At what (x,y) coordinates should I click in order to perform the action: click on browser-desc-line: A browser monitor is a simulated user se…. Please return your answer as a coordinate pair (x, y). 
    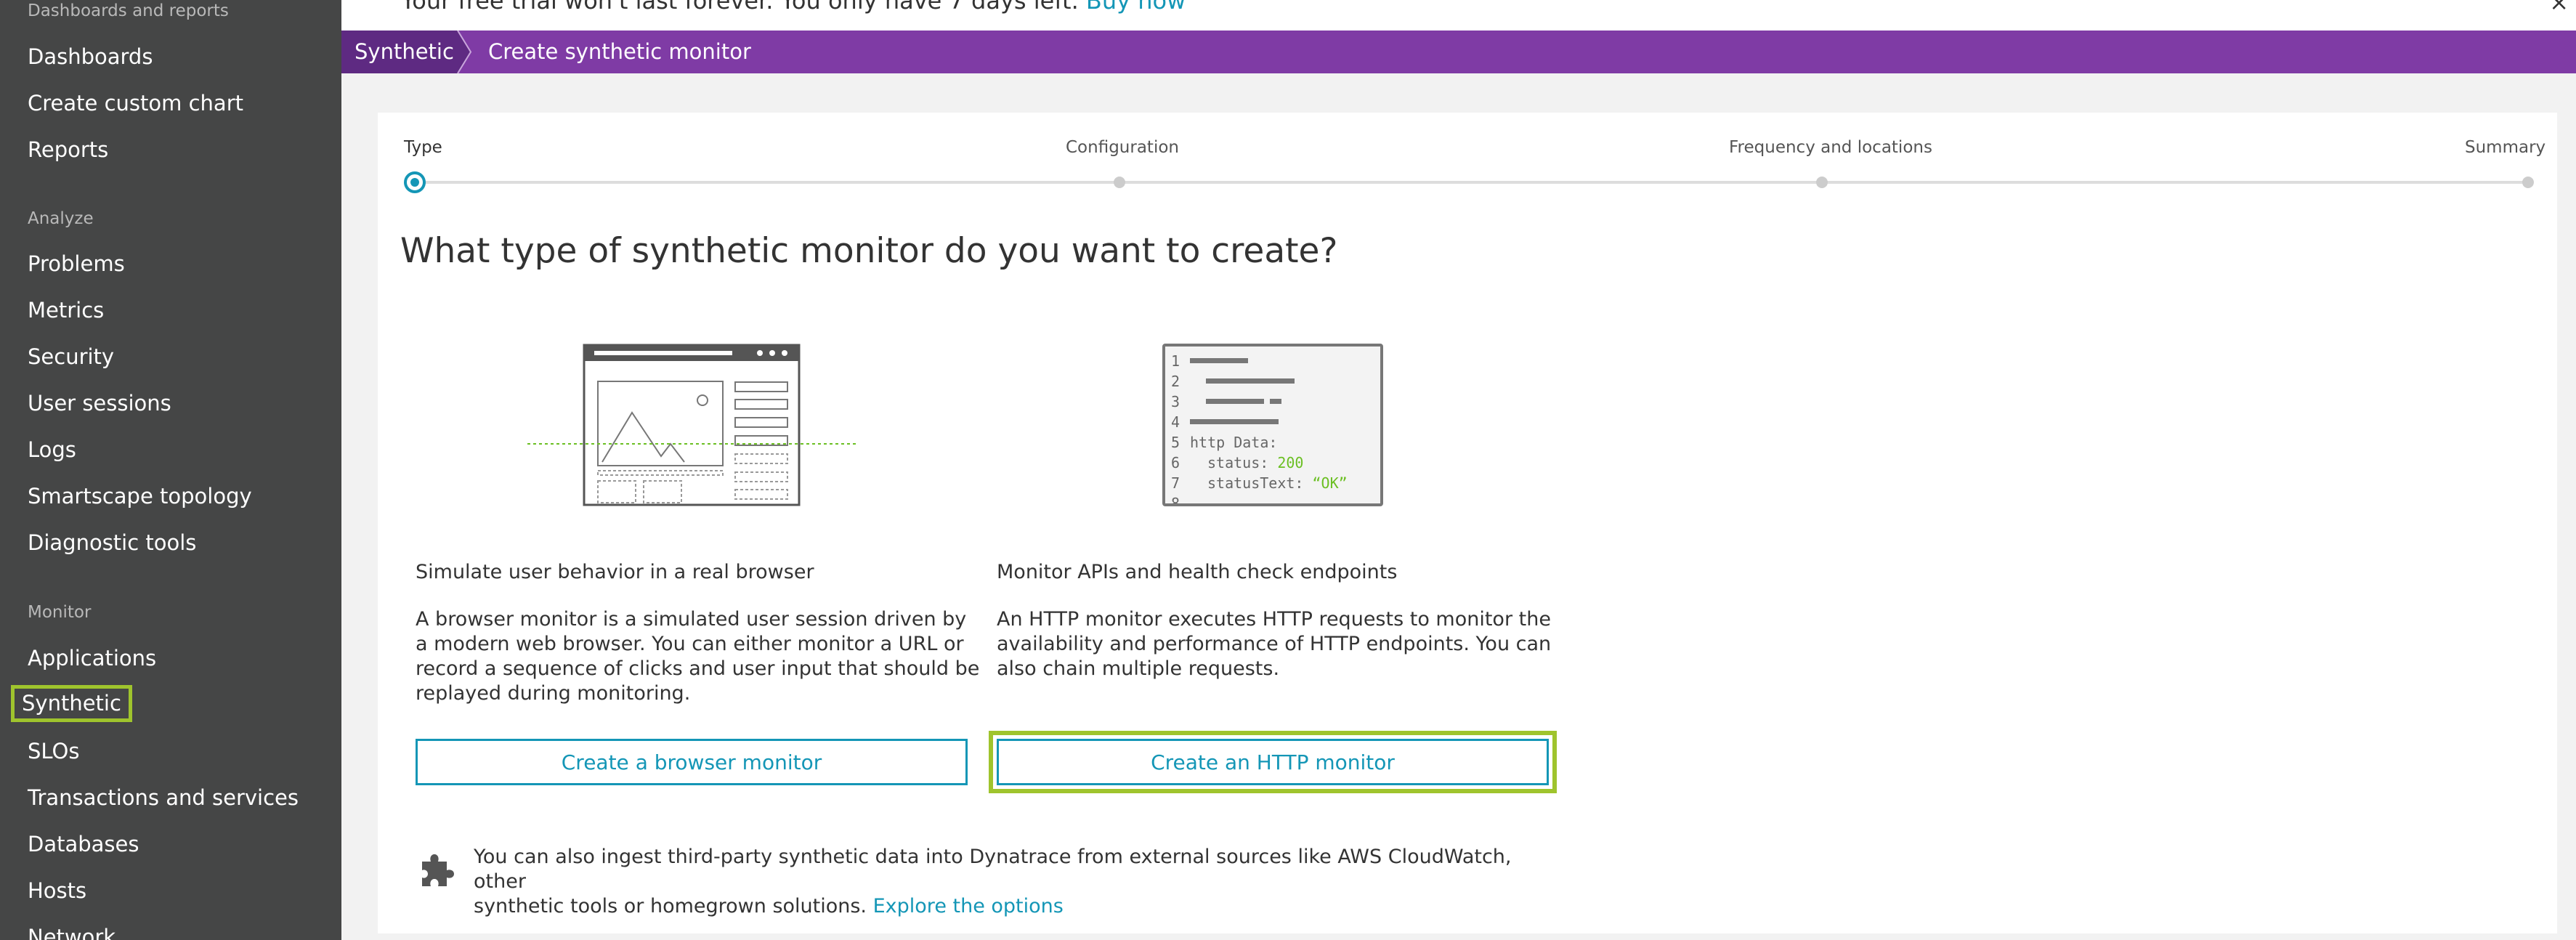
    Looking at the image, I should click on (691, 619).